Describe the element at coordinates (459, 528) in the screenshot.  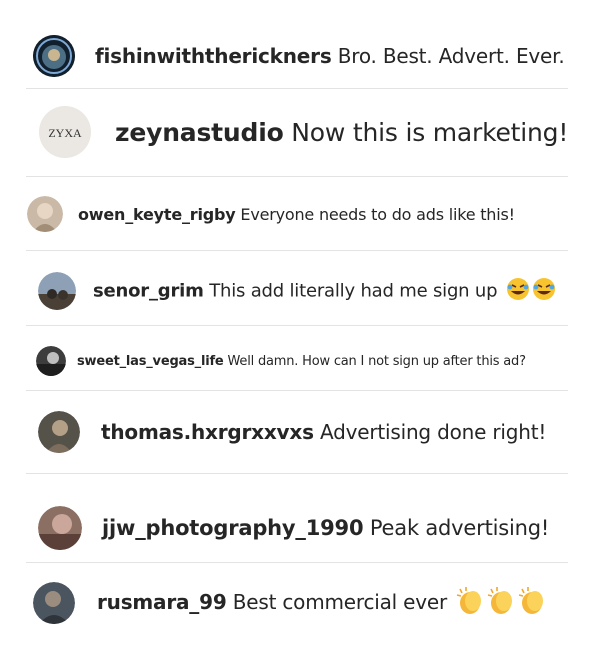
I see `comment-text: Peak advertising!` at that location.